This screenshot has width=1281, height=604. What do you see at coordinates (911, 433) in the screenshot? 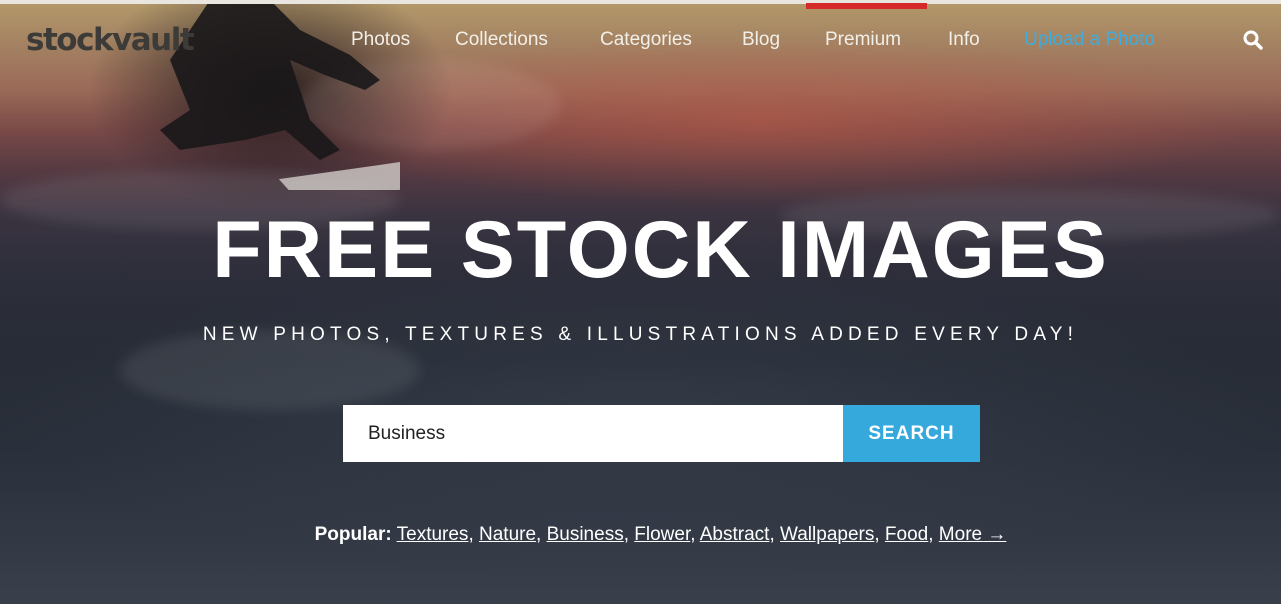
I see `search-button: SEARCH` at bounding box center [911, 433].